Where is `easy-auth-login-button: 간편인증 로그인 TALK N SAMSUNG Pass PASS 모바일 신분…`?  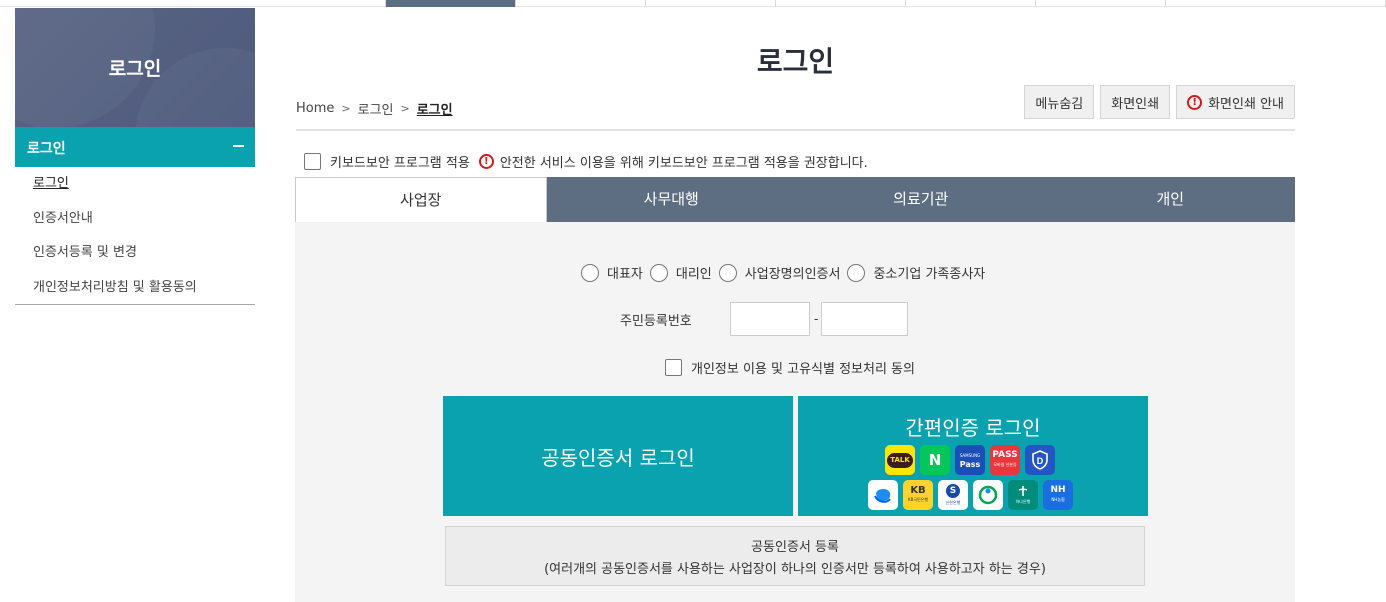
easy-auth-login-button: 간편인증 로그인 TALK N SAMSUNG Pass PASS 모바일 신분… is located at coordinates (973, 456).